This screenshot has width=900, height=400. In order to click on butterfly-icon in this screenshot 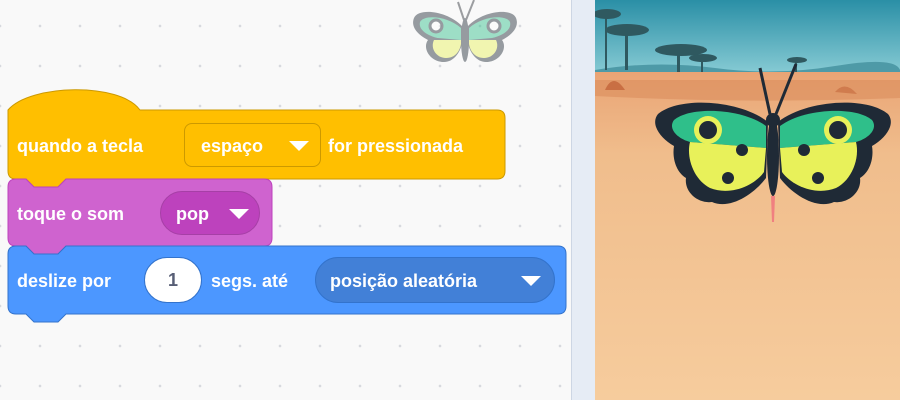, I will do `click(775, 144)`.